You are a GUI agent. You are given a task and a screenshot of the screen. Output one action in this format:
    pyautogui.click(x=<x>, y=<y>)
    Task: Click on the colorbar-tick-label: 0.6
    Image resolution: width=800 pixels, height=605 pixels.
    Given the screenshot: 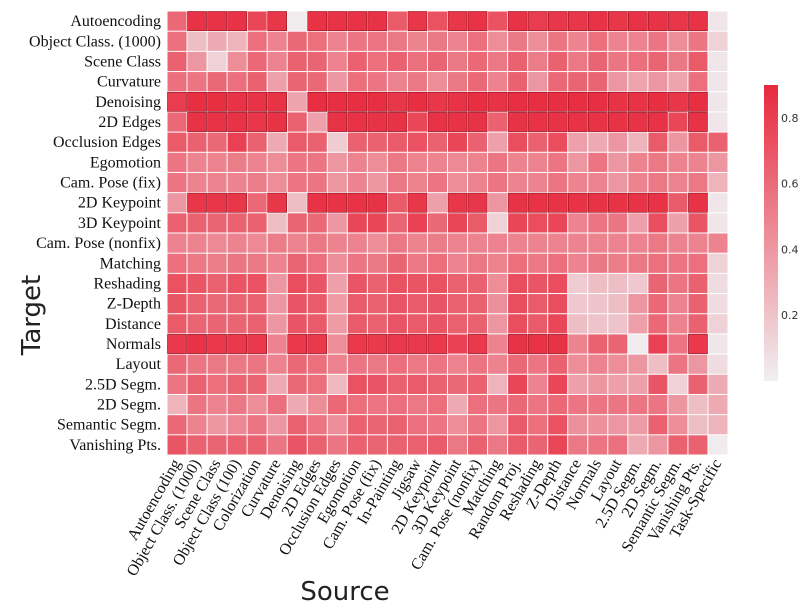 What is the action you would take?
    pyautogui.click(x=790, y=184)
    